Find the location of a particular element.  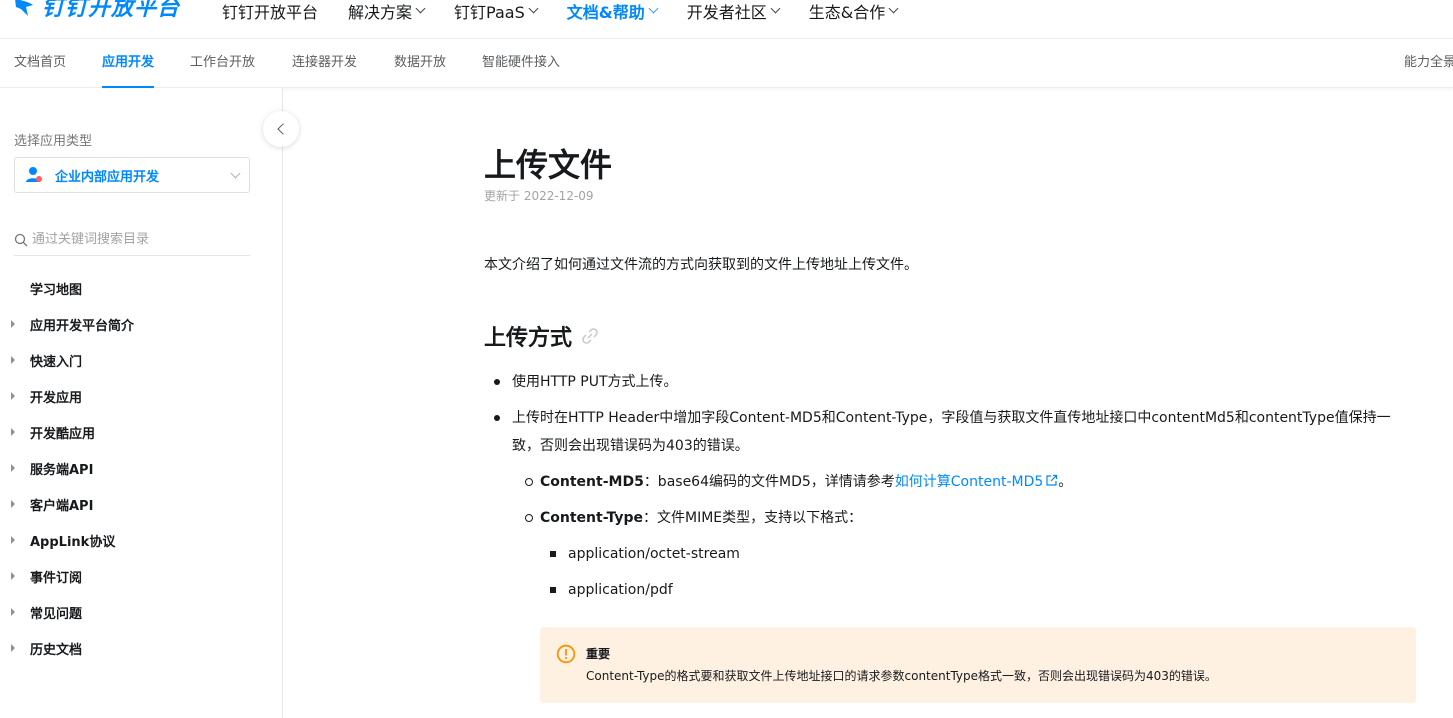

calc-md5-link: 如何计算Content-MD5 is located at coordinates (977, 482).